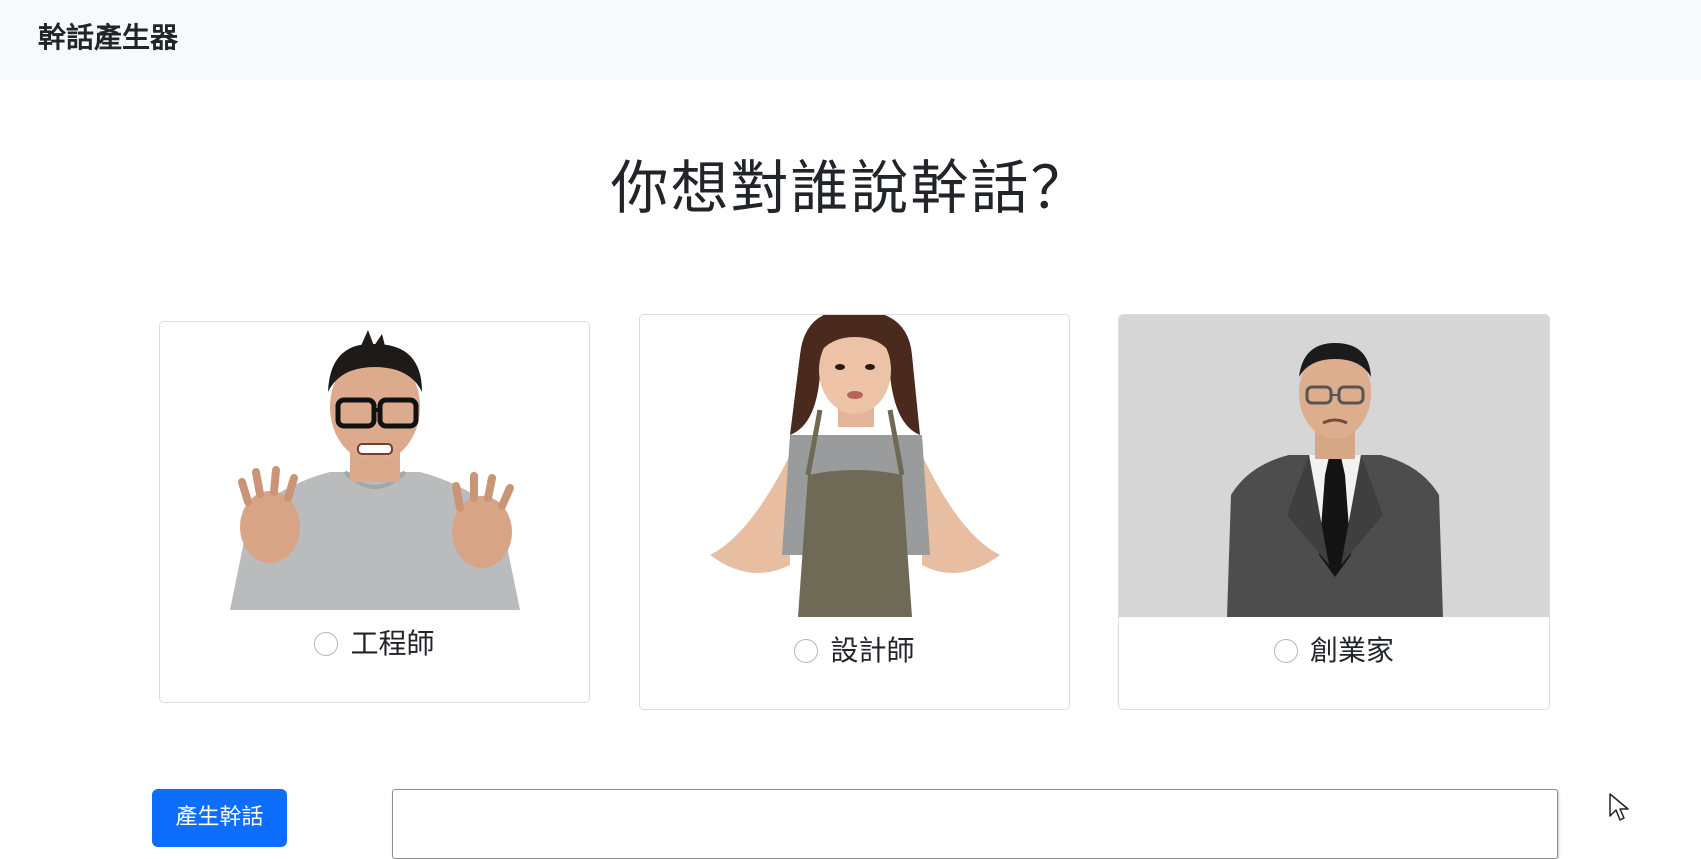  Describe the element at coordinates (326, 644) in the screenshot. I see `radio-engineer` at that location.